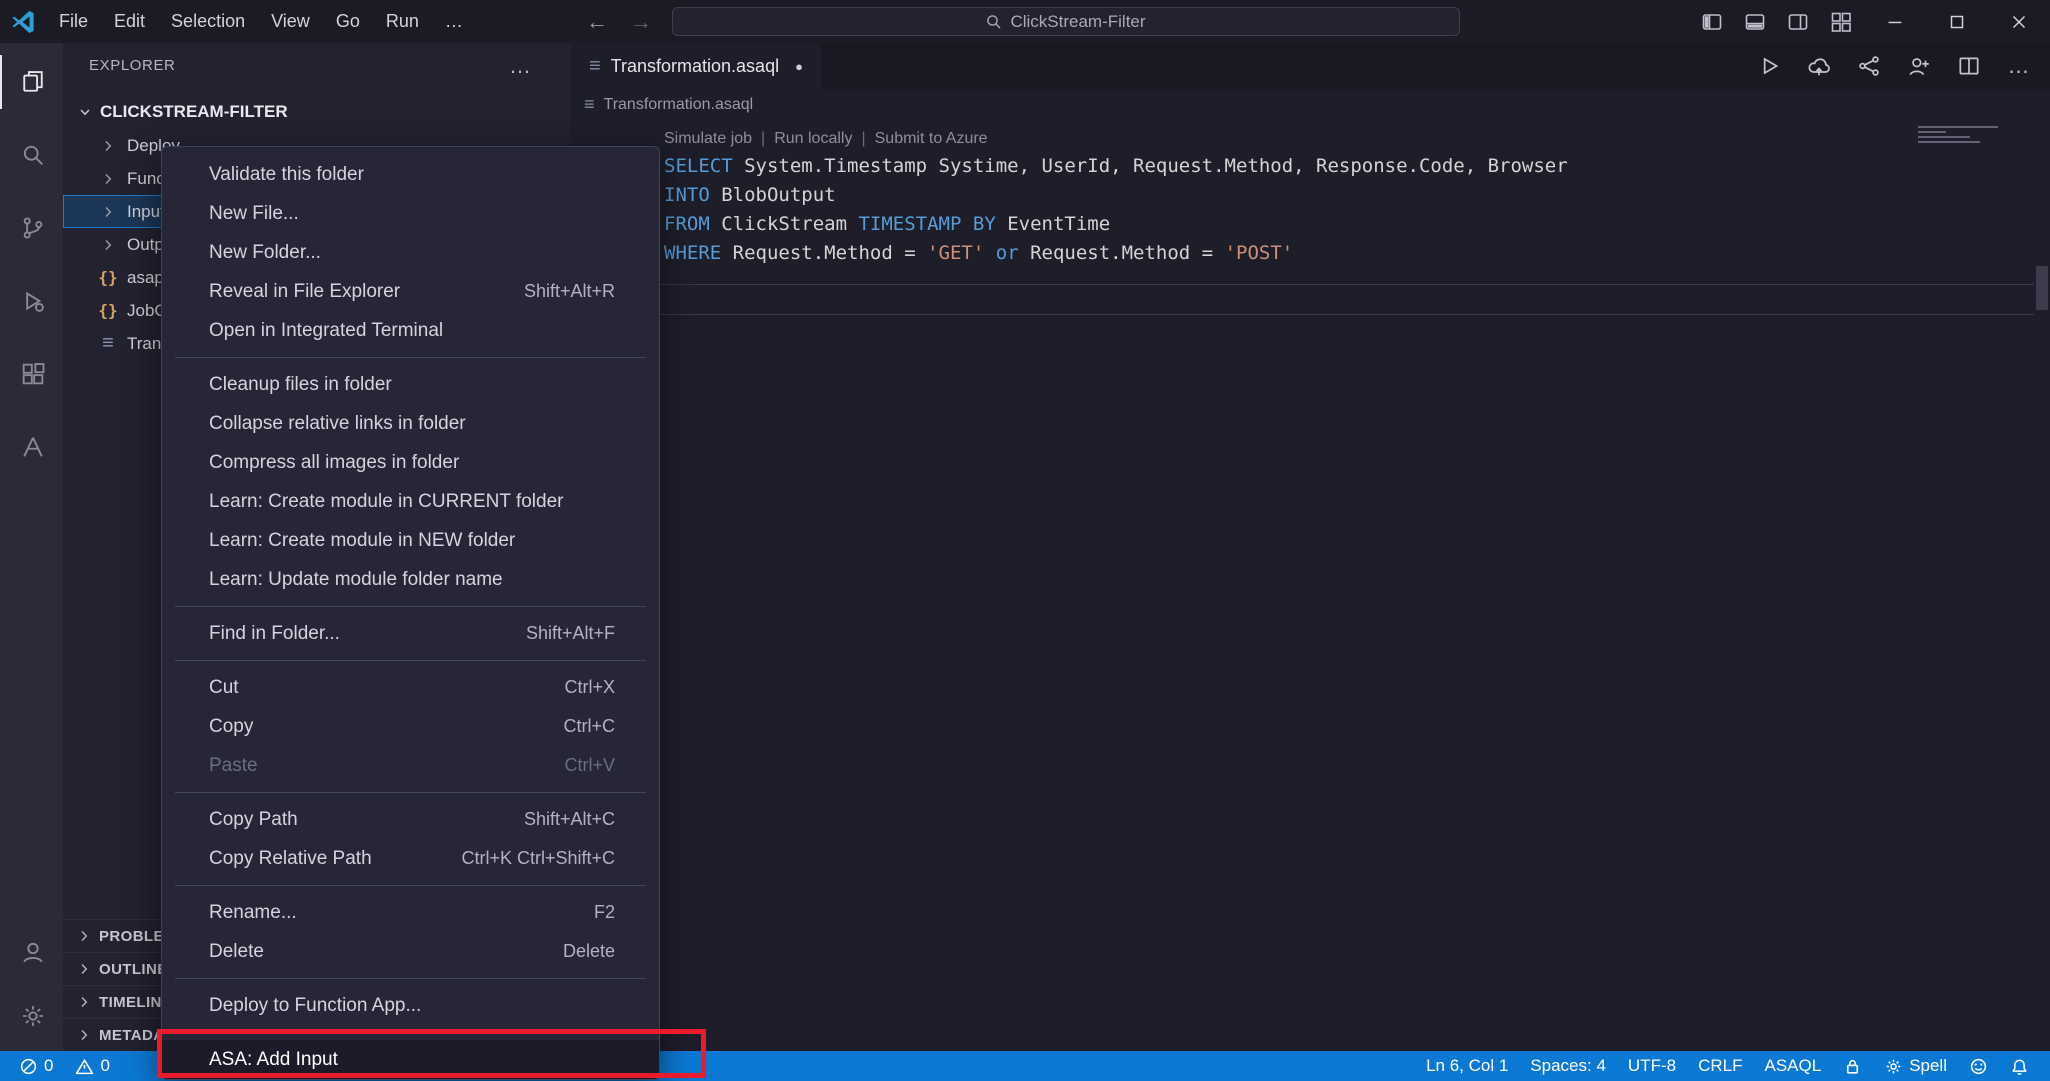 The width and height of the screenshot is (2050, 1081). I want to click on context-menu-item-find-in-folder: Find in Folder... Shift+Alt+F, so click(410, 633).